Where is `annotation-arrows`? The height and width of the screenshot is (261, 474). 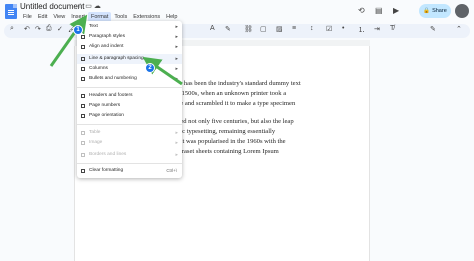
annotation-arrows is located at coordinates (116, 50).